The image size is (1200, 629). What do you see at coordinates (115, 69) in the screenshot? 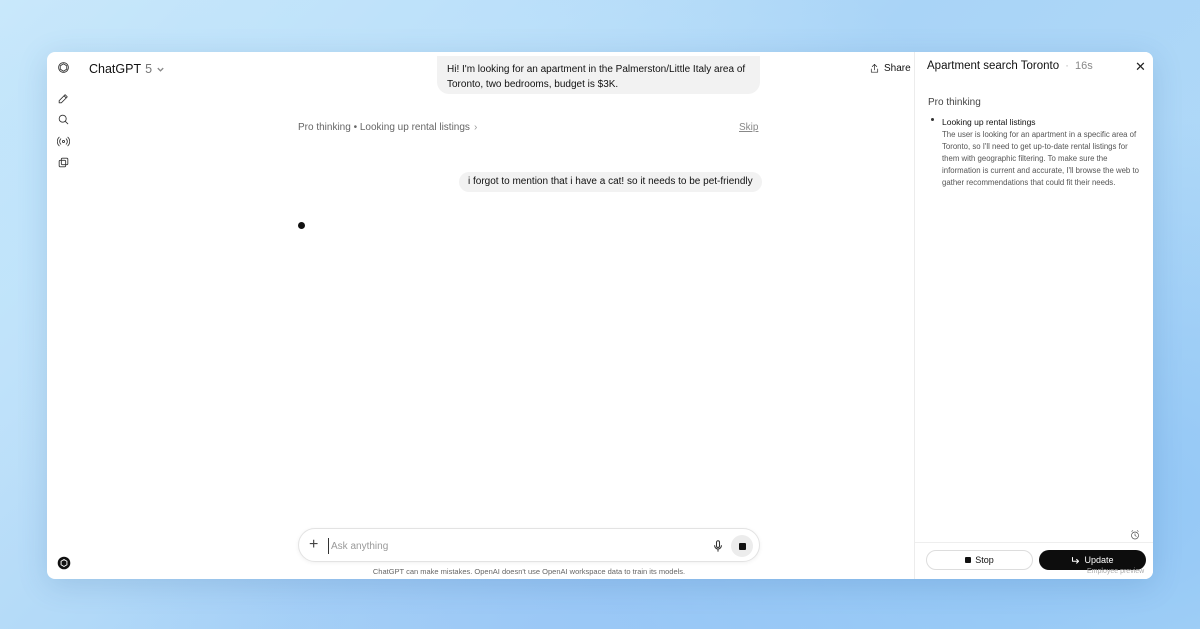
I see `model-name: ChatGPT` at bounding box center [115, 69].